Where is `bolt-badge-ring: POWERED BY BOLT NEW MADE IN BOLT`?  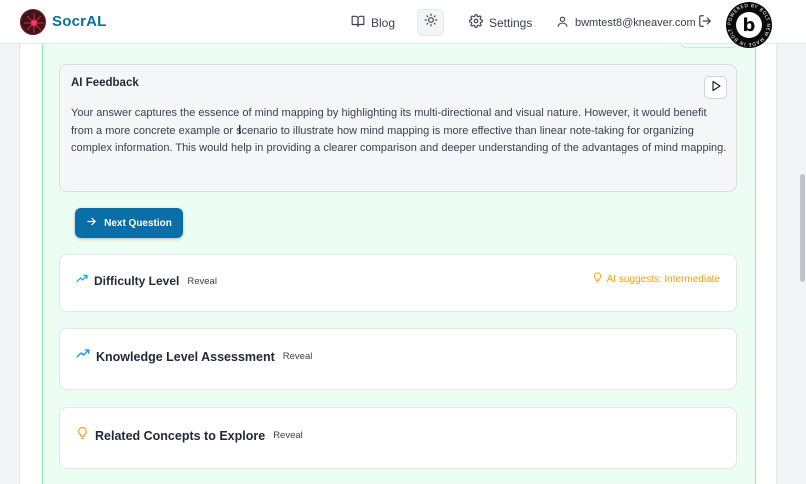 bolt-badge-ring: POWERED BY BOLT NEW MADE IN BOLT is located at coordinates (749, 25).